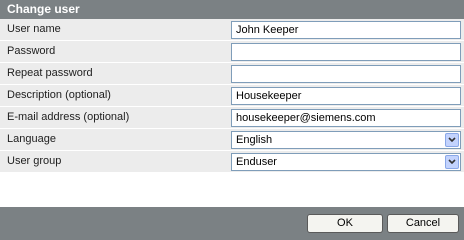 The width and height of the screenshot is (464, 240). What do you see at coordinates (254, 140) in the screenshot?
I see `language-selected-value: English` at bounding box center [254, 140].